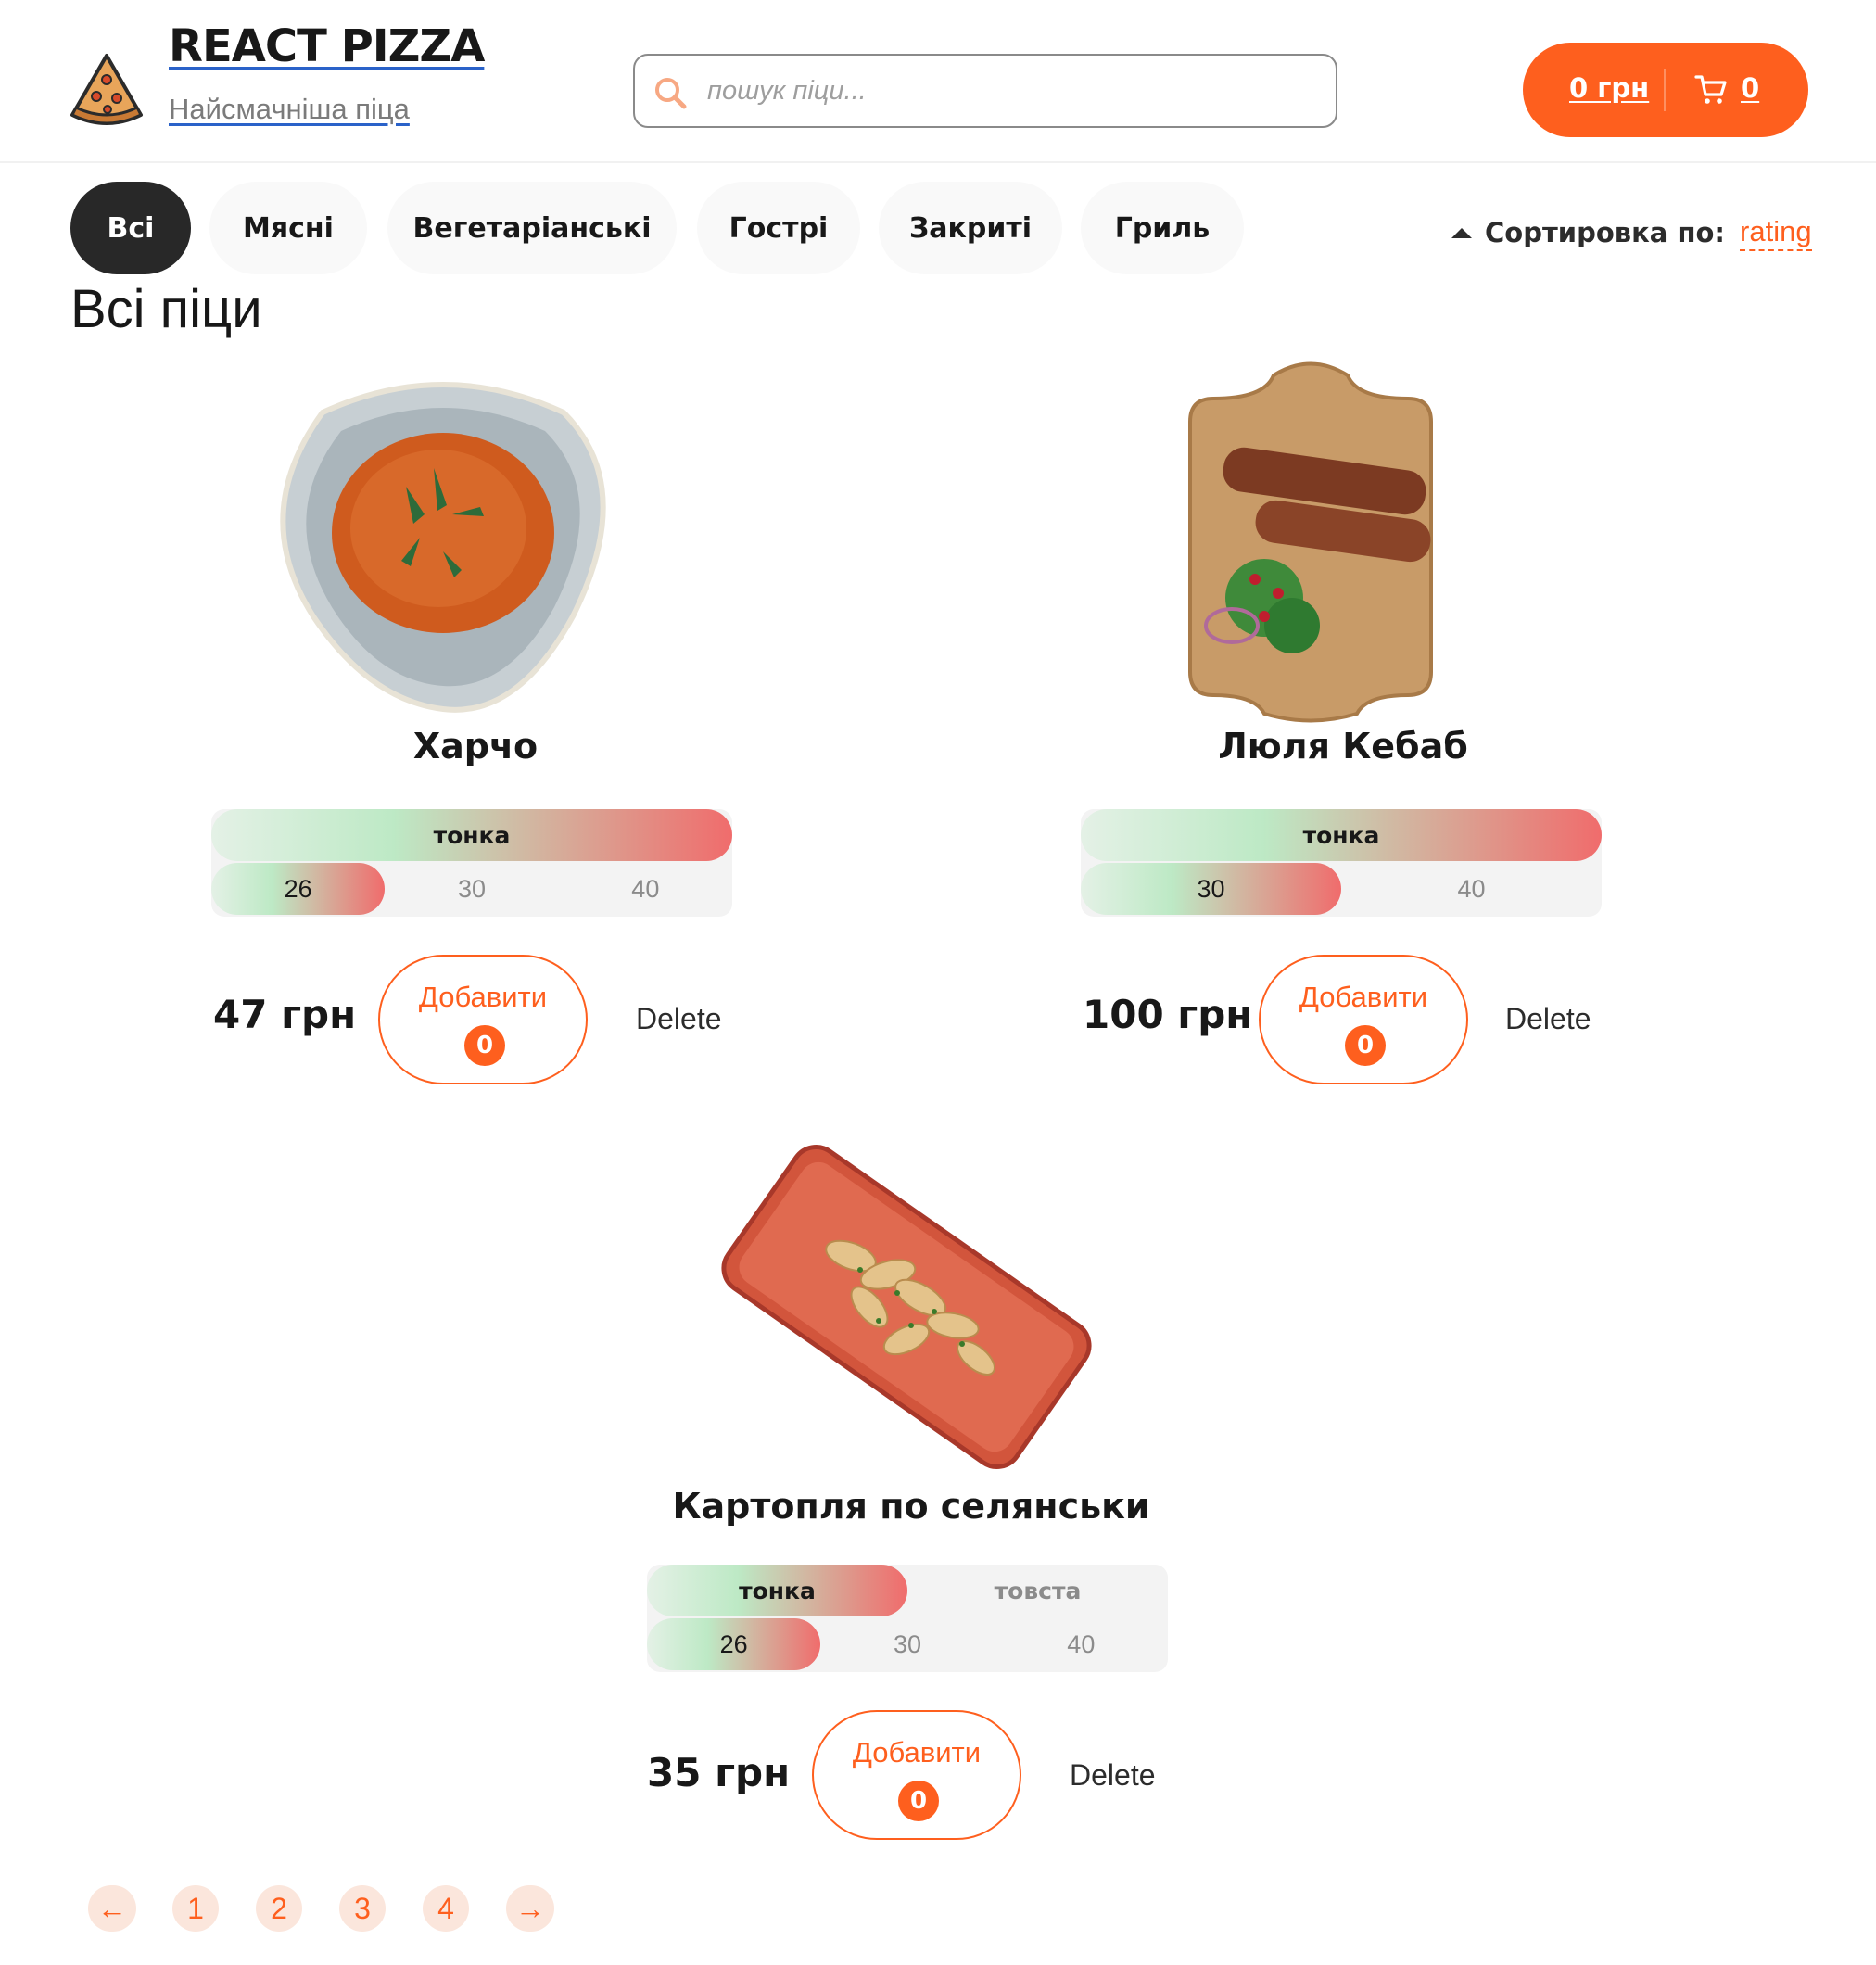 This screenshot has width=1876, height=1965. I want to click on sort-control: Сортировка по: rating, so click(1631, 233).